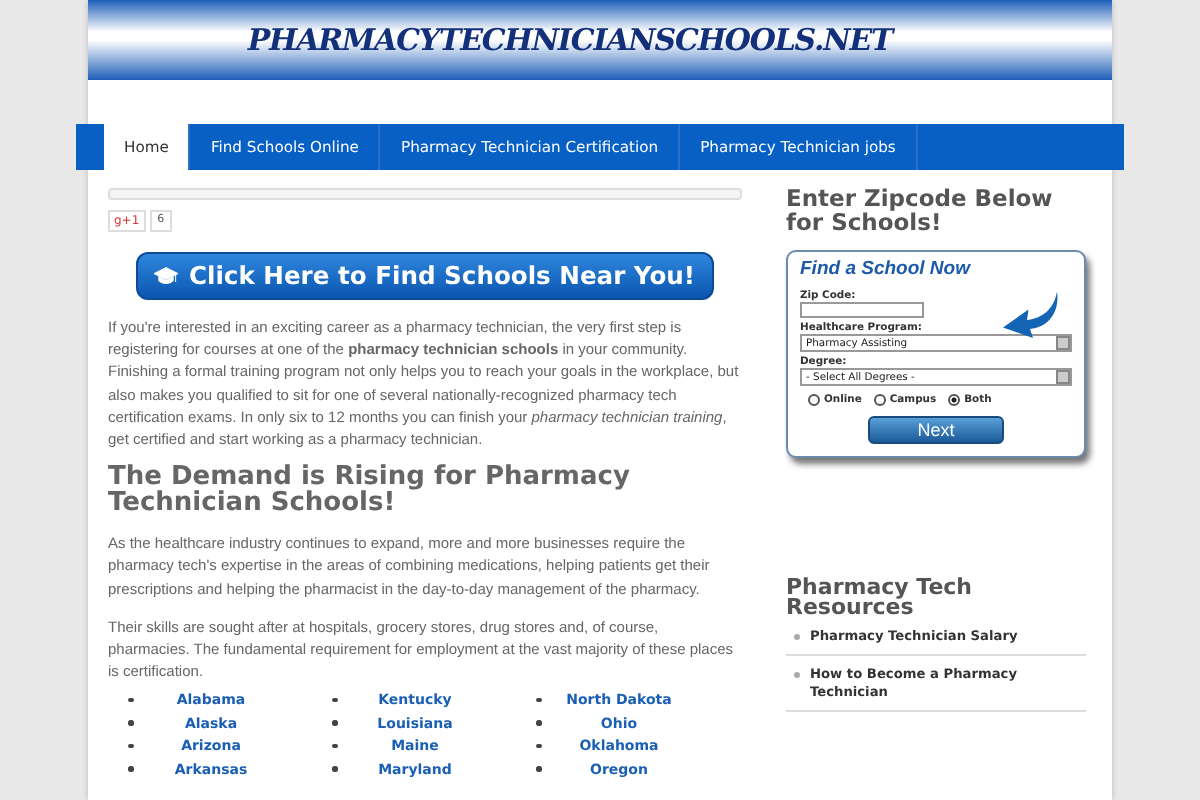 Image resolution: width=1200 pixels, height=800 pixels. What do you see at coordinates (370, 491) in the screenshot?
I see `section-heading: The Demand is Rising for Pharmacy Technician Schools!` at bounding box center [370, 491].